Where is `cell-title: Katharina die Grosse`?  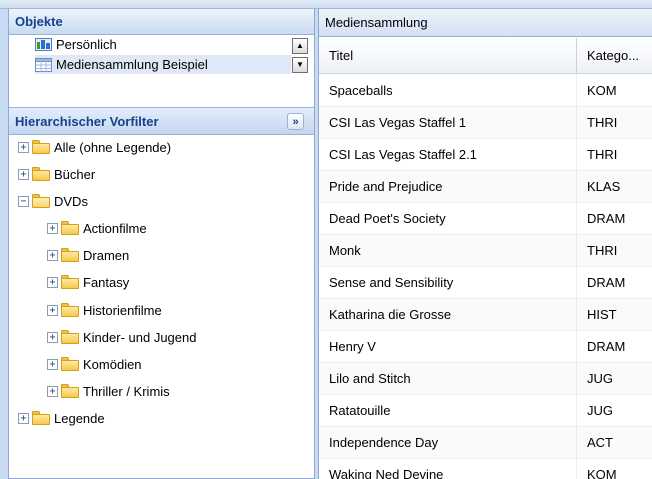
cell-title: Katharina die Grosse is located at coordinates (448, 314).